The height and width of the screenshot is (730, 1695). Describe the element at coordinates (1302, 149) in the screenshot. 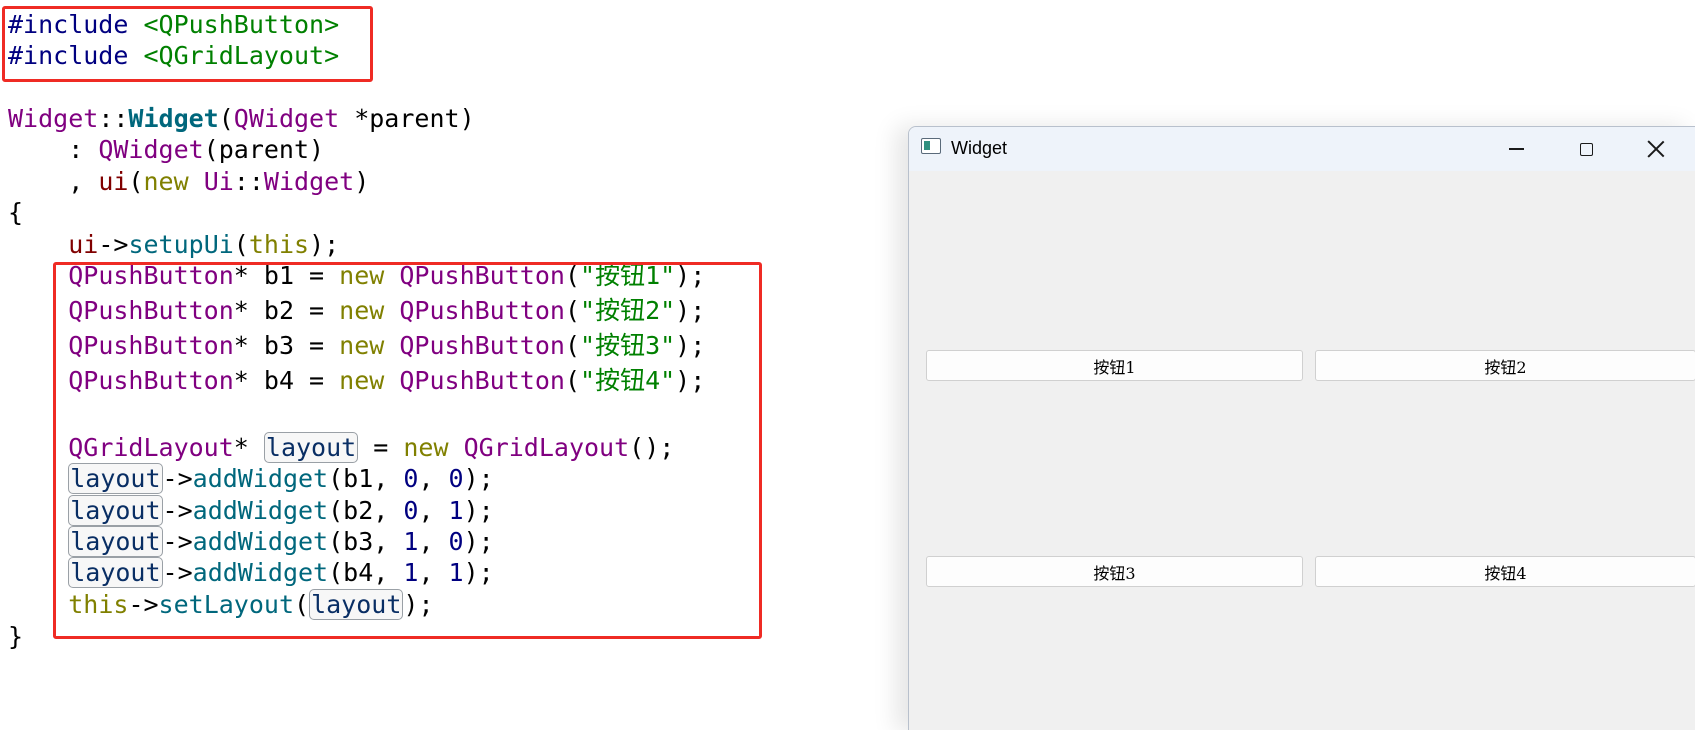

I see `window-titlebar: Widget` at that location.